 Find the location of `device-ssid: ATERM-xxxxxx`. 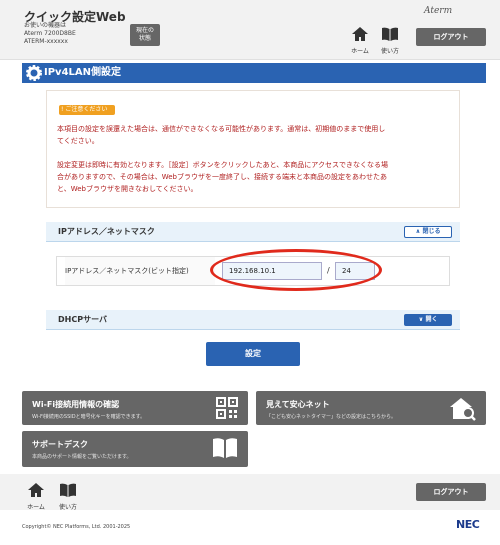

device-ssid: ATERM-xxxxxx is located at coordinates (46, 41).